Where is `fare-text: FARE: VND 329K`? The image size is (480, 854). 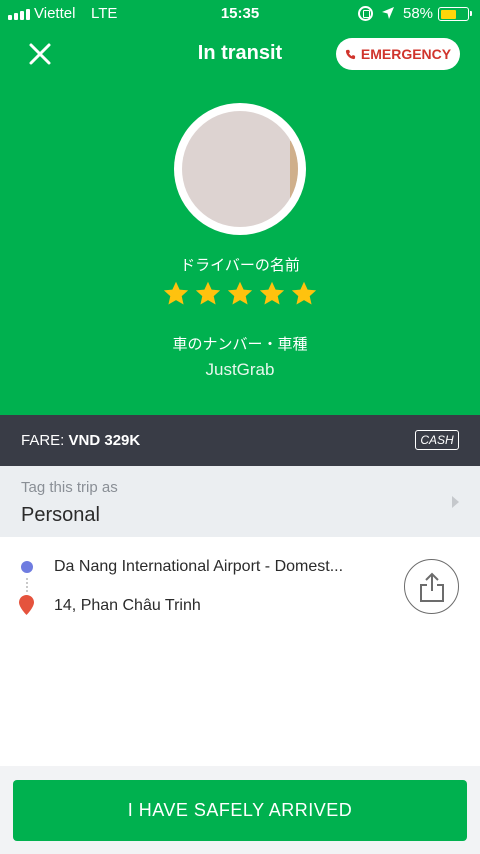 fare-text: FARE: VND 329K is located at coordinates (80, 440).